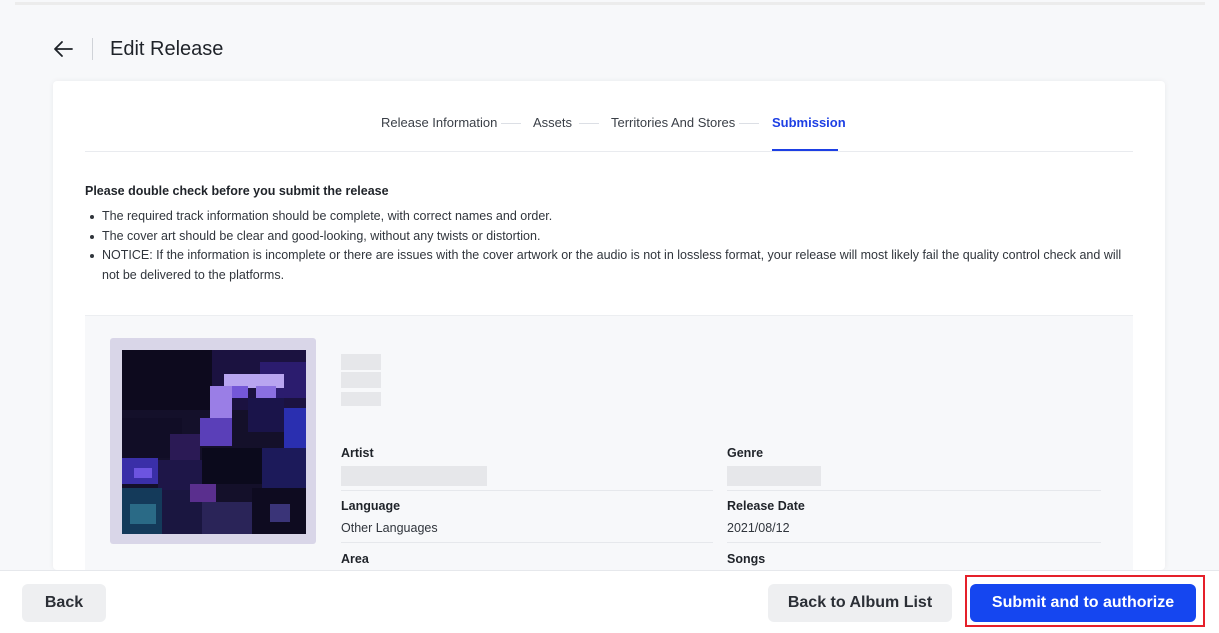  I want to click on cover-art-pixelated, so click(213, 441).